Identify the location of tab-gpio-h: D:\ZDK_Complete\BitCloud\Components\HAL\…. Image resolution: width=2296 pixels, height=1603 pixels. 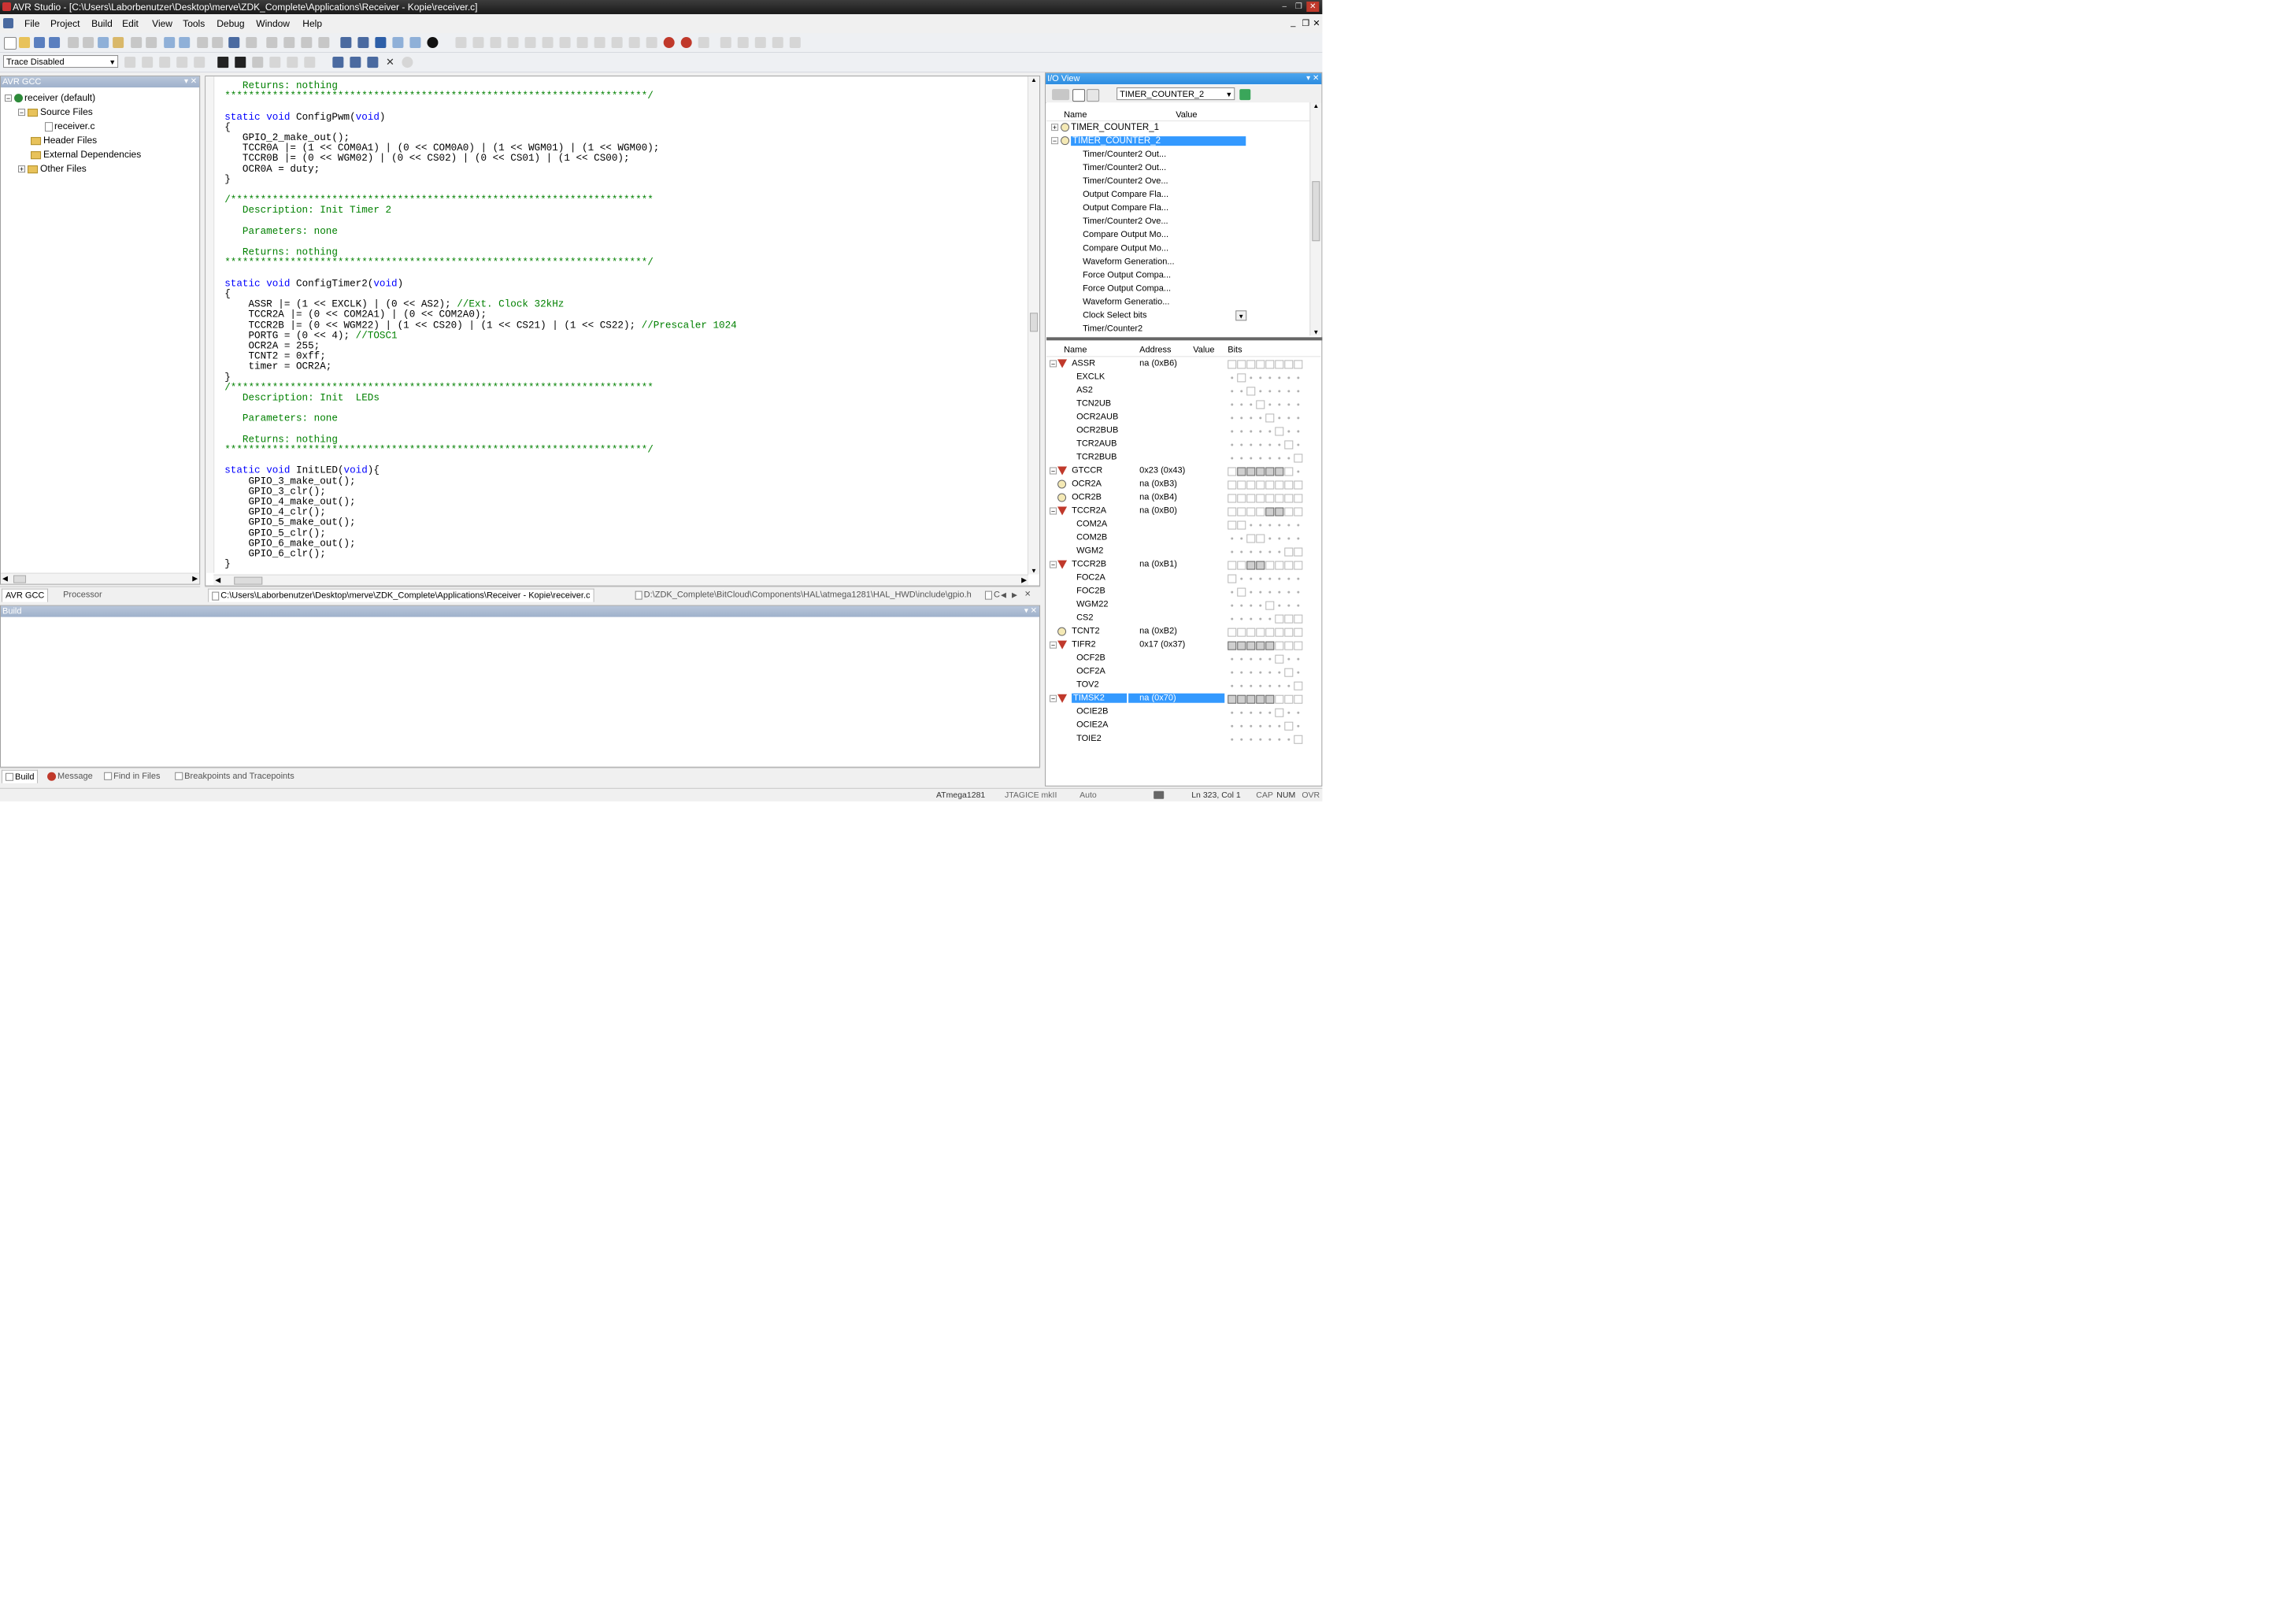
(807, 595).